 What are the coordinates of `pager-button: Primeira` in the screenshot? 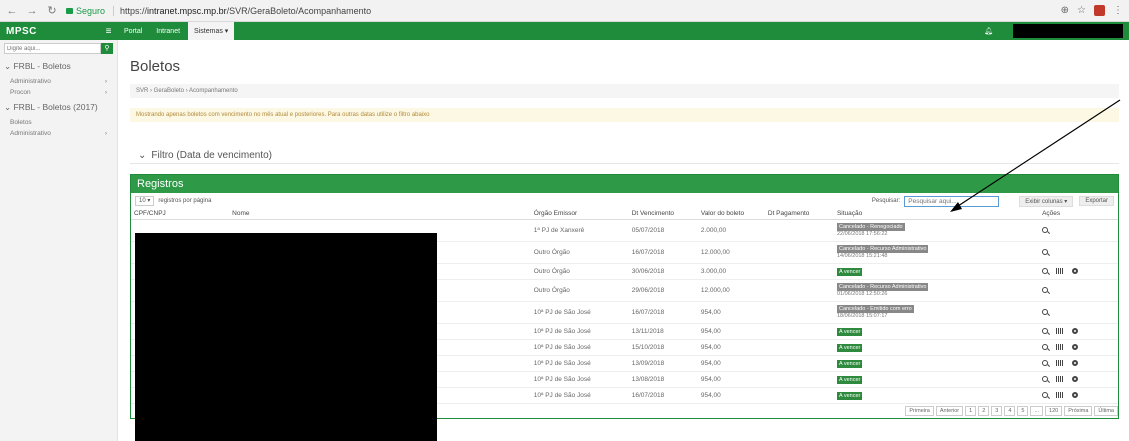 It's located at (919, 410).